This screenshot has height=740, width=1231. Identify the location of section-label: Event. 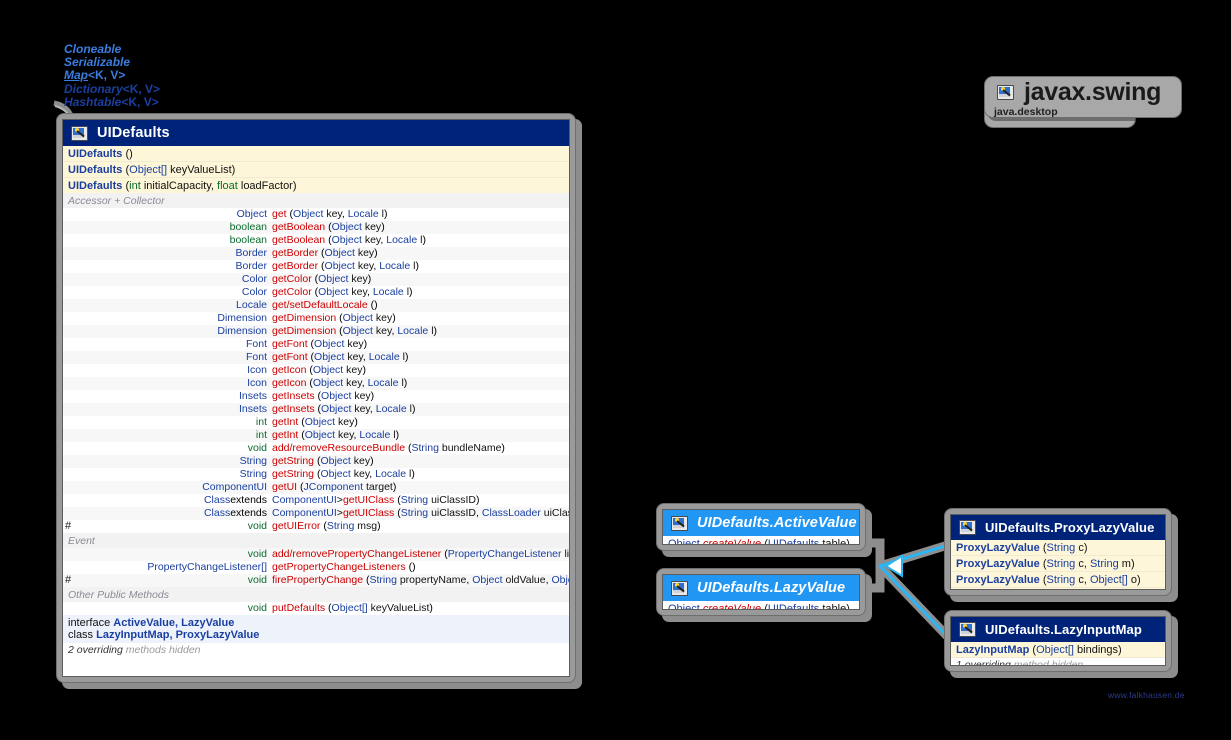
(316, 540).